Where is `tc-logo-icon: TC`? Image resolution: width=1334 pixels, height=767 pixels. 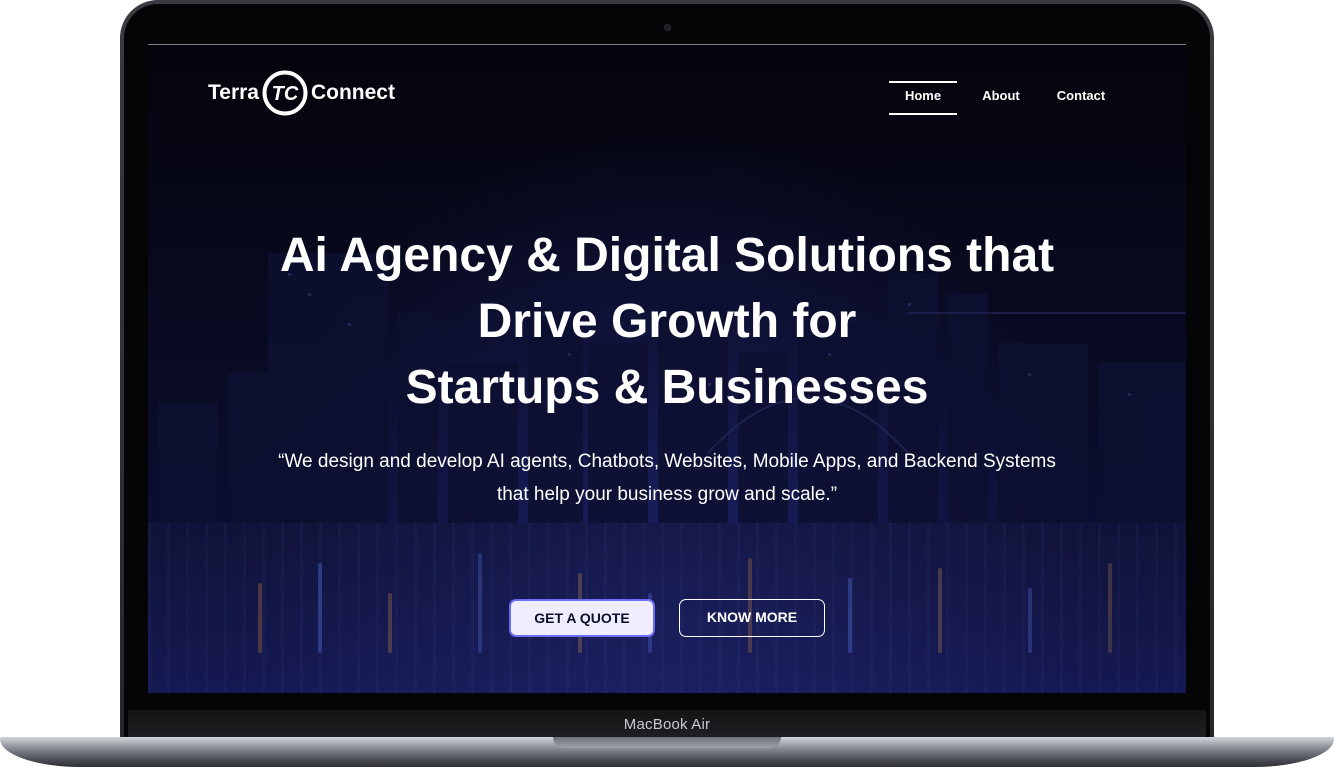
tc-logo-icon: TC is located at coordinates (285, 93).